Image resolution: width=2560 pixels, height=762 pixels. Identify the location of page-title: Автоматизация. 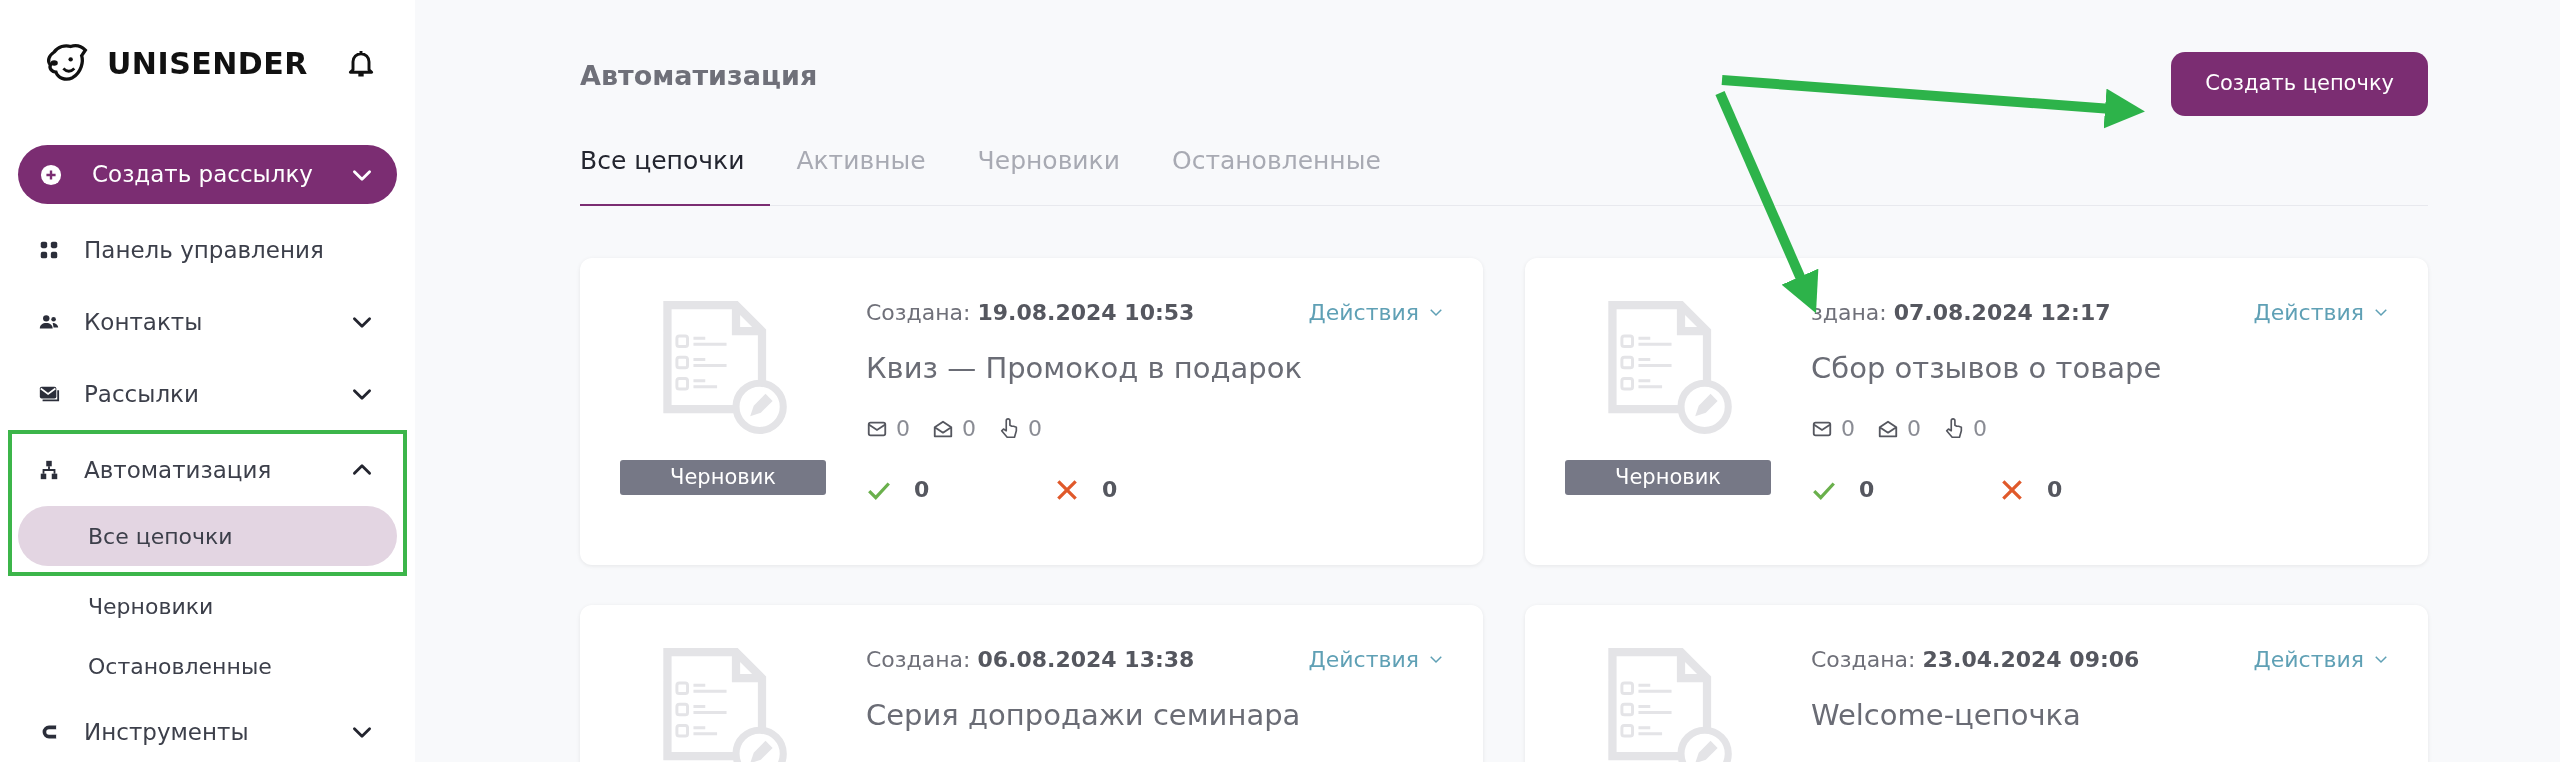
(699, 76).